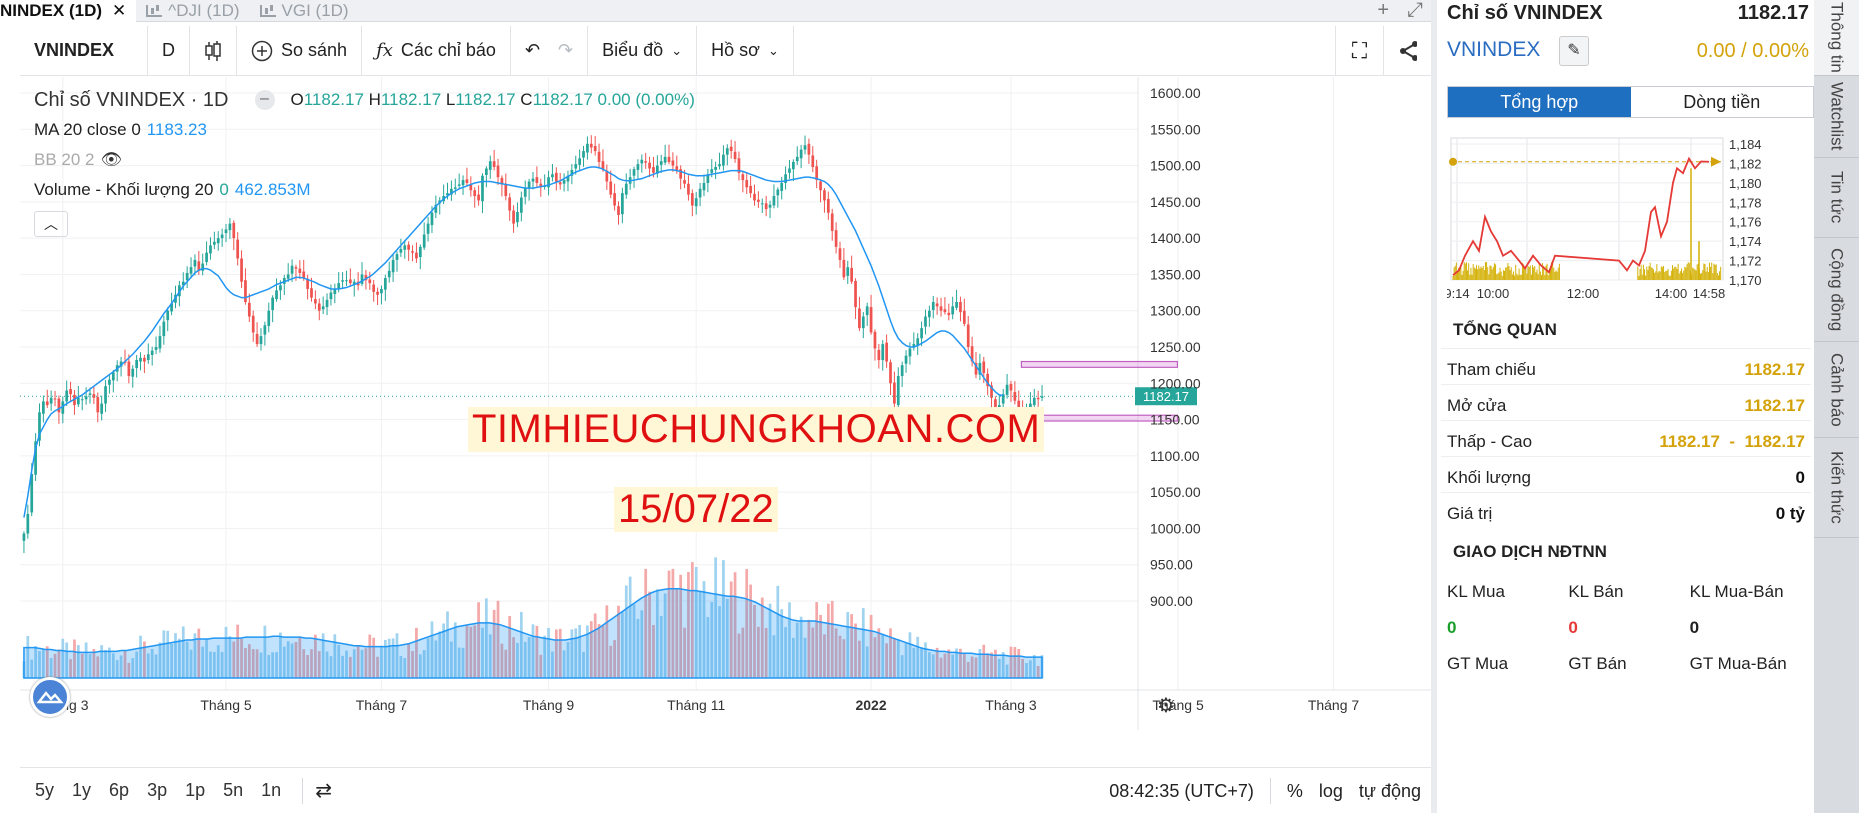  I want to click on legend-volume-row: Volume - Khối lượng 20 0 462.853M, so click(364, 190).